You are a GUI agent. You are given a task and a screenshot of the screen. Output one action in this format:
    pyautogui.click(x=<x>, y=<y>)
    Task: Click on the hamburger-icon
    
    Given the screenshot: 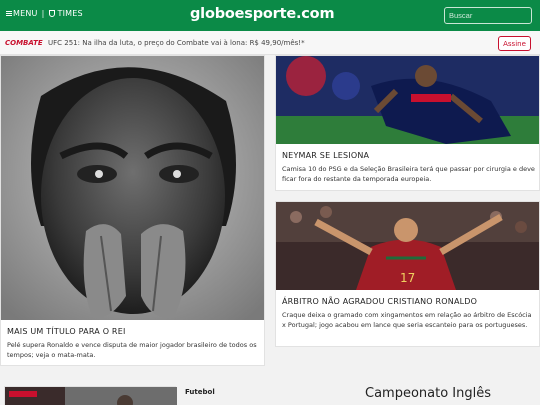 What is the action you would take?
    pyautogui.click(x=9, y=13)
    